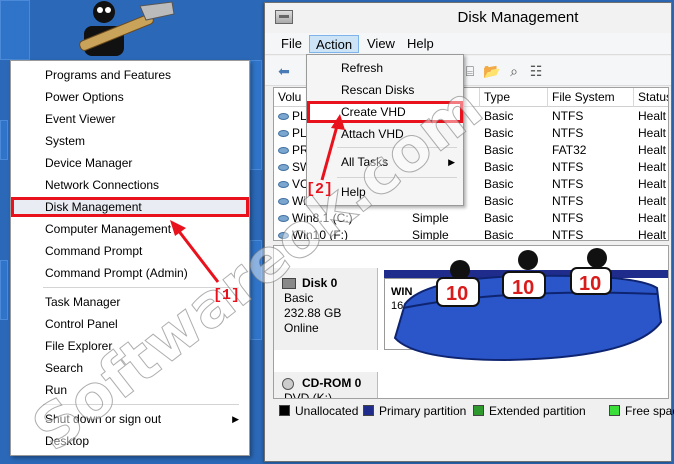 The image size is (674, 464). What do you see at coordinates (284, 71) in the screenshot?
I see `back-icon: ⬅` at bounding box center [284, 71].